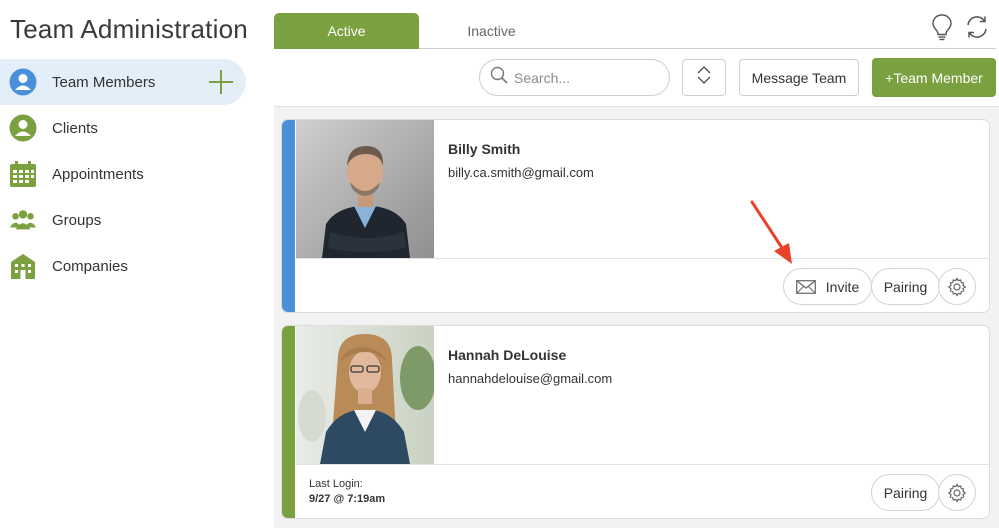  I want to click on tab-bar: Active Inactive, so click(635, 31).